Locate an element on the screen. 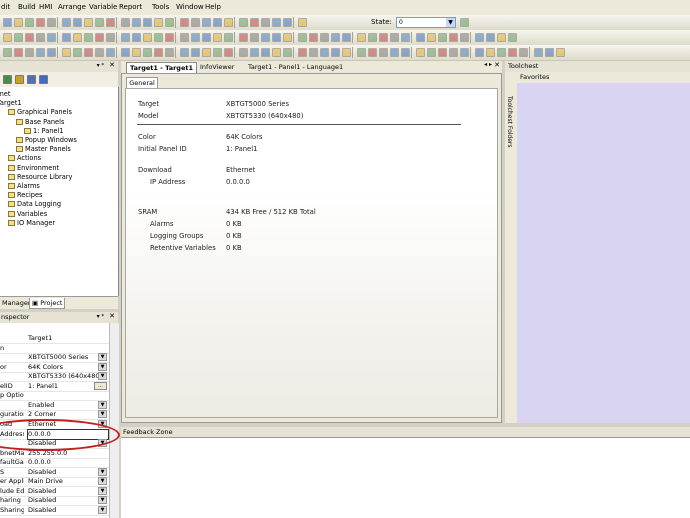  menu-item-dit: dit is located at coordinates (5, 7).